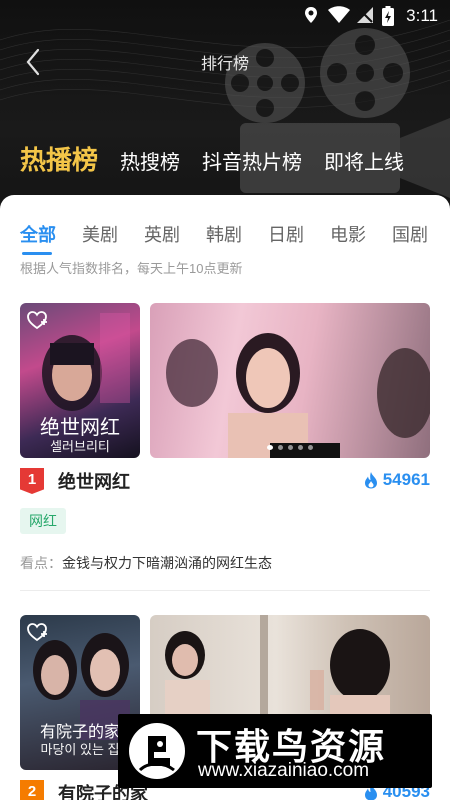  I want to click on category-kr-drama: 韩剧, so click(224, 234).